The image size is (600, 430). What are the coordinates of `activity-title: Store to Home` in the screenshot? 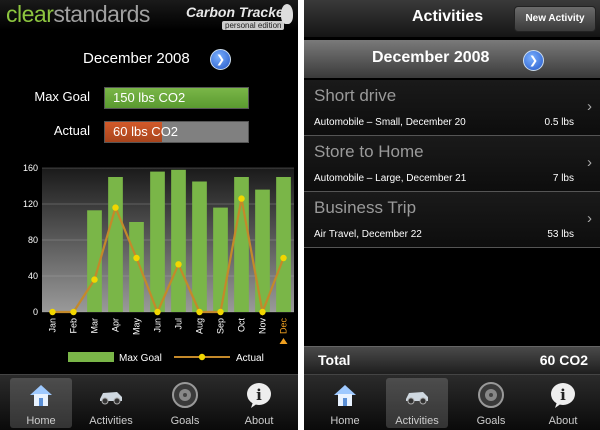 It's located at (369, 151).